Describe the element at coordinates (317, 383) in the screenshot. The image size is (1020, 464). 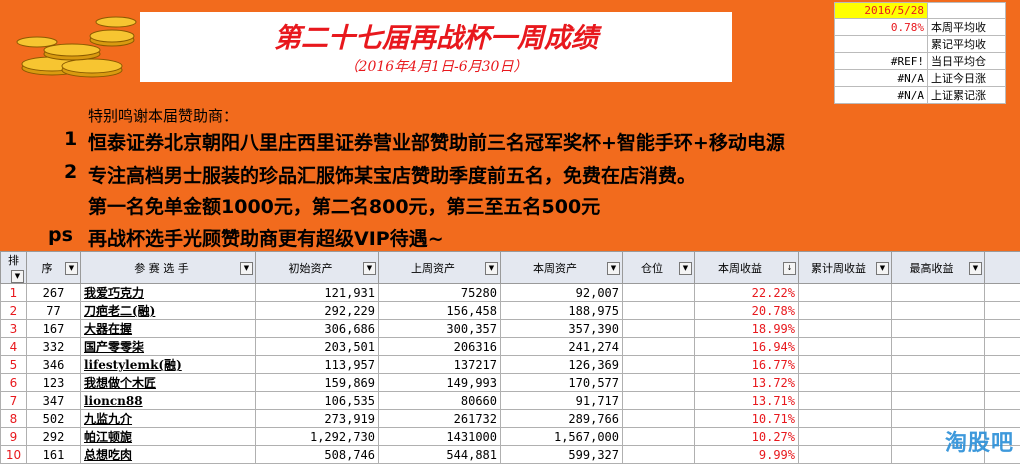
I see `initial-assets-cell: 159,869` at that location.